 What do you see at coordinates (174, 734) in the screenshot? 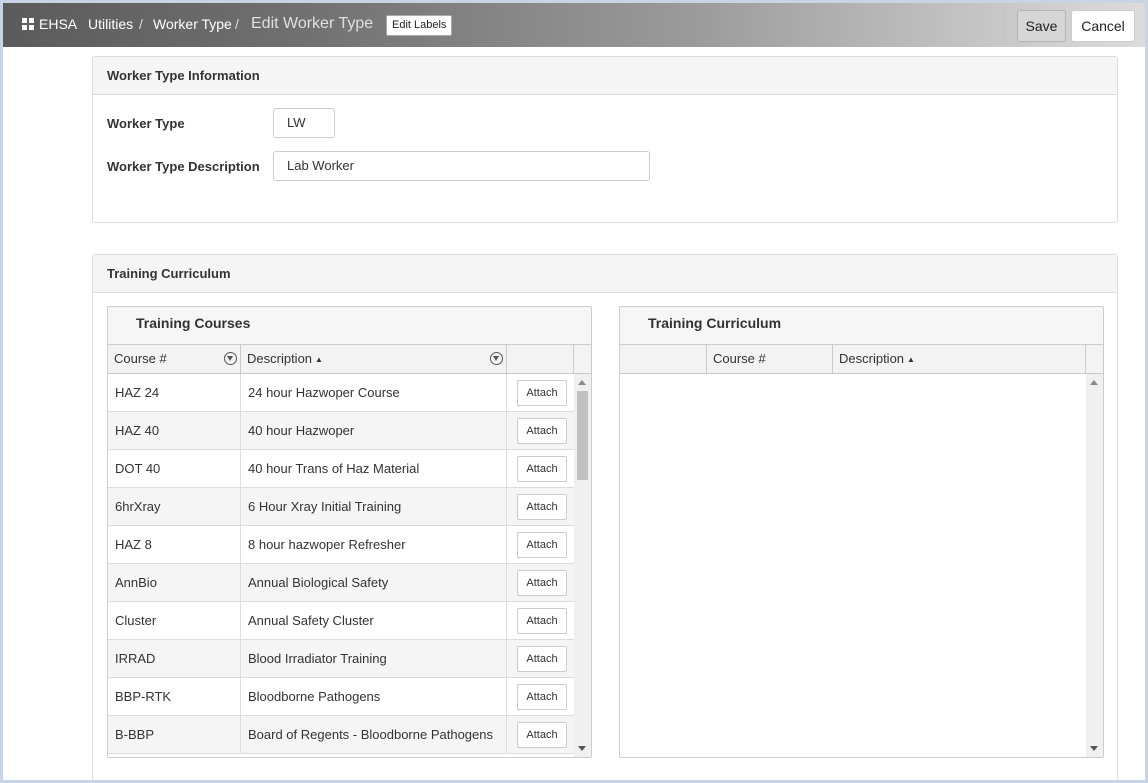
I see `course-number-cell: B-BBP` at bounding box center [174, 734].